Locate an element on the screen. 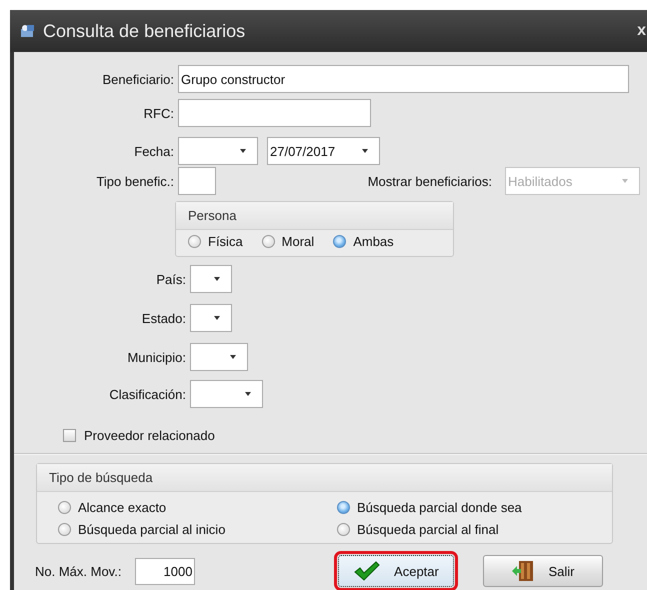 This screenshot has width=647, height=590. date-from-dropdown is located at coordinates (218, 151).